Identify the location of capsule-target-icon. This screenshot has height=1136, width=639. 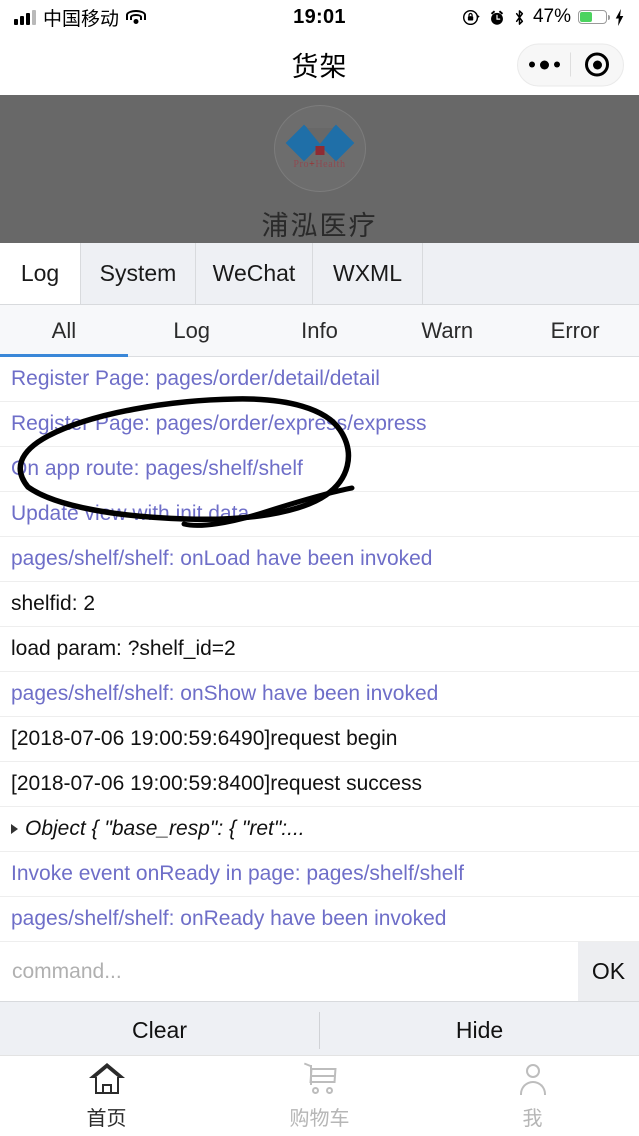
(597, 64).